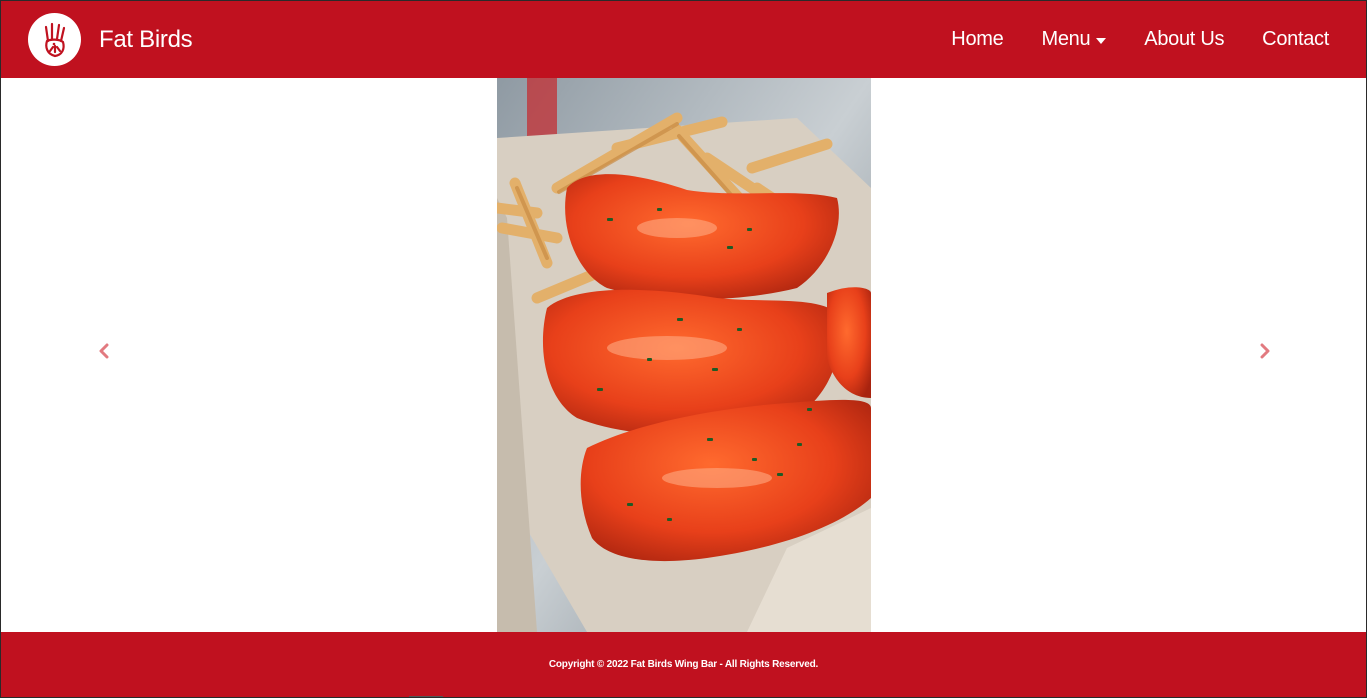 This screenshot has height=698, width=1367. I want to click on chevron-left-icon, so click(104, 351).